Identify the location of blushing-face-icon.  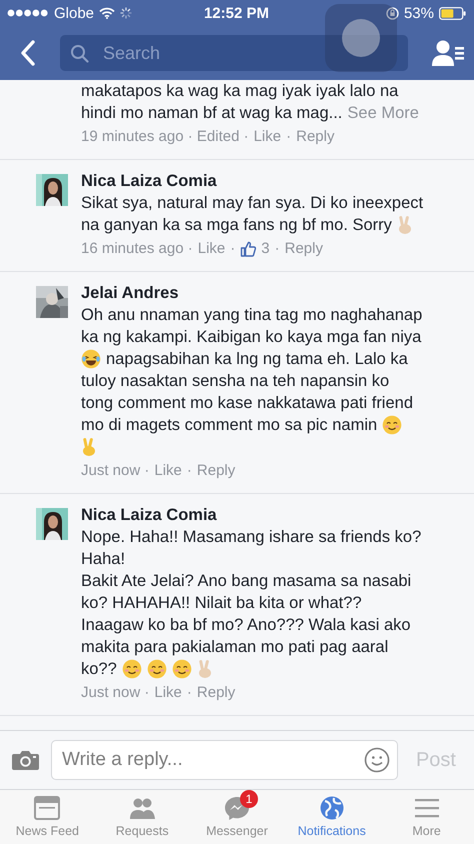
(392, 425).